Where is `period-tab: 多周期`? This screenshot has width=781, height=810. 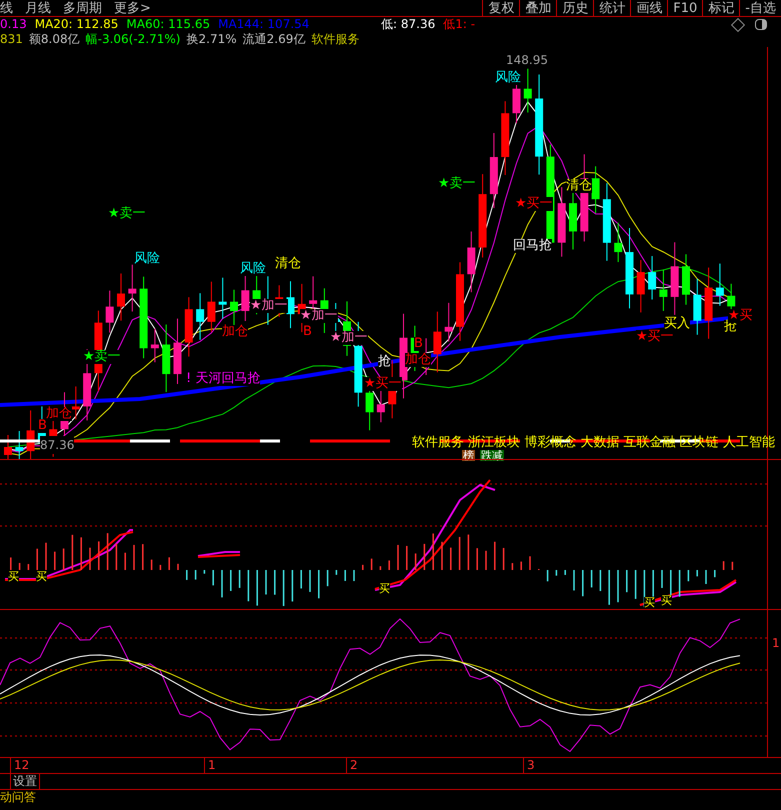 period-tab: 多周期 is located at coordinates (82, 8).